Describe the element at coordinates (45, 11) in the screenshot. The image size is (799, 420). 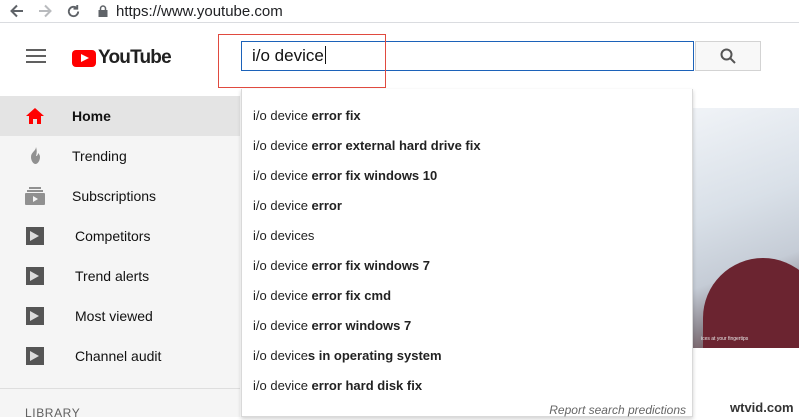
I see `forward-icon` at that location.